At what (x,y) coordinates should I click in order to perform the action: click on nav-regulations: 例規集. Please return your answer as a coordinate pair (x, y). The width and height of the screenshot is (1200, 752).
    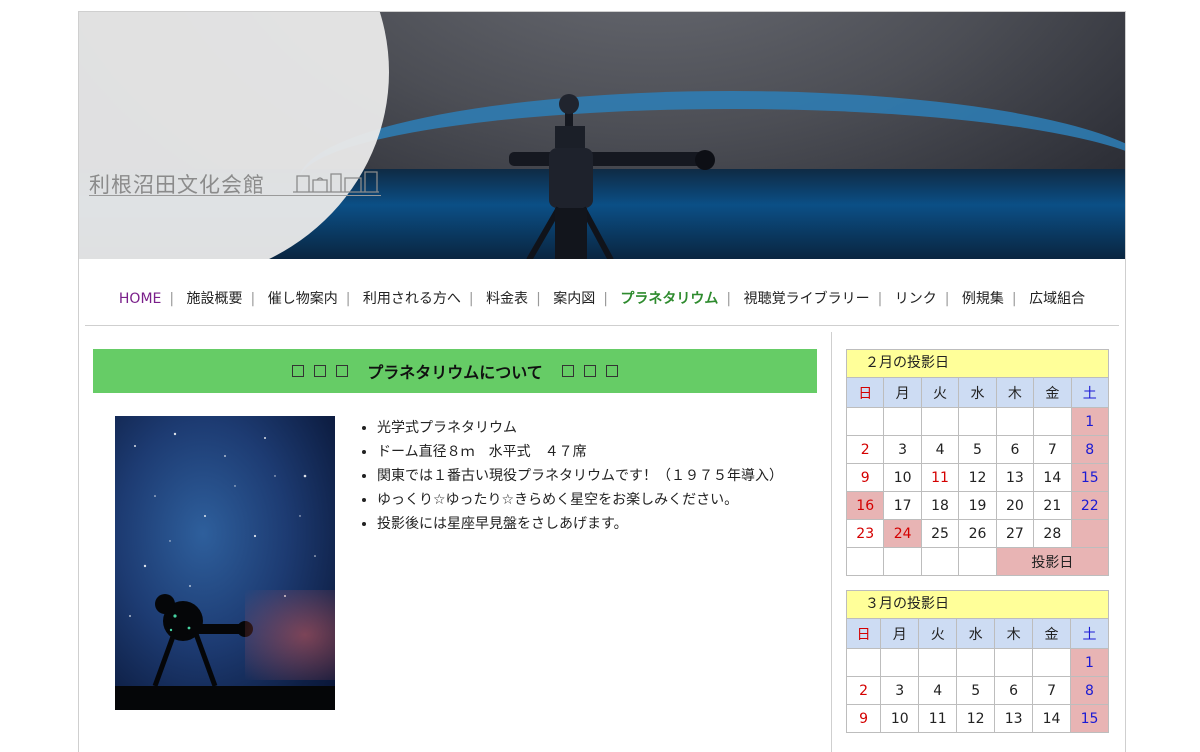
    Looking at the image, I should click on (983, 299).